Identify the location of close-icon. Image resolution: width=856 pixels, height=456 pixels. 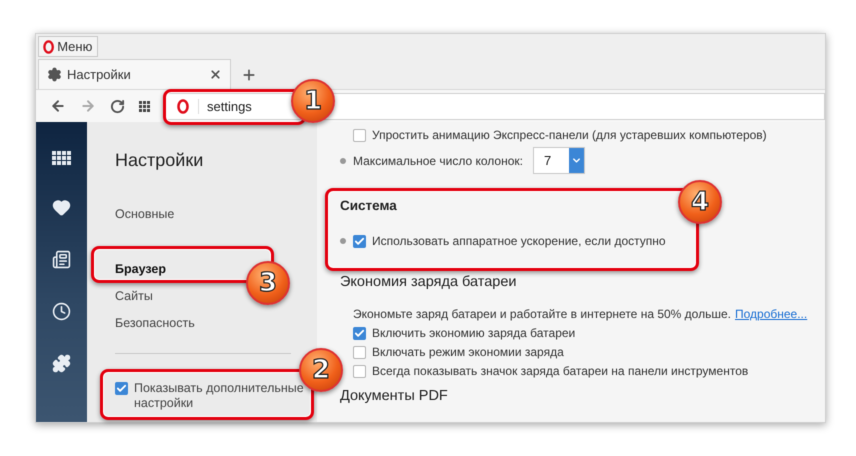
(215, 74).